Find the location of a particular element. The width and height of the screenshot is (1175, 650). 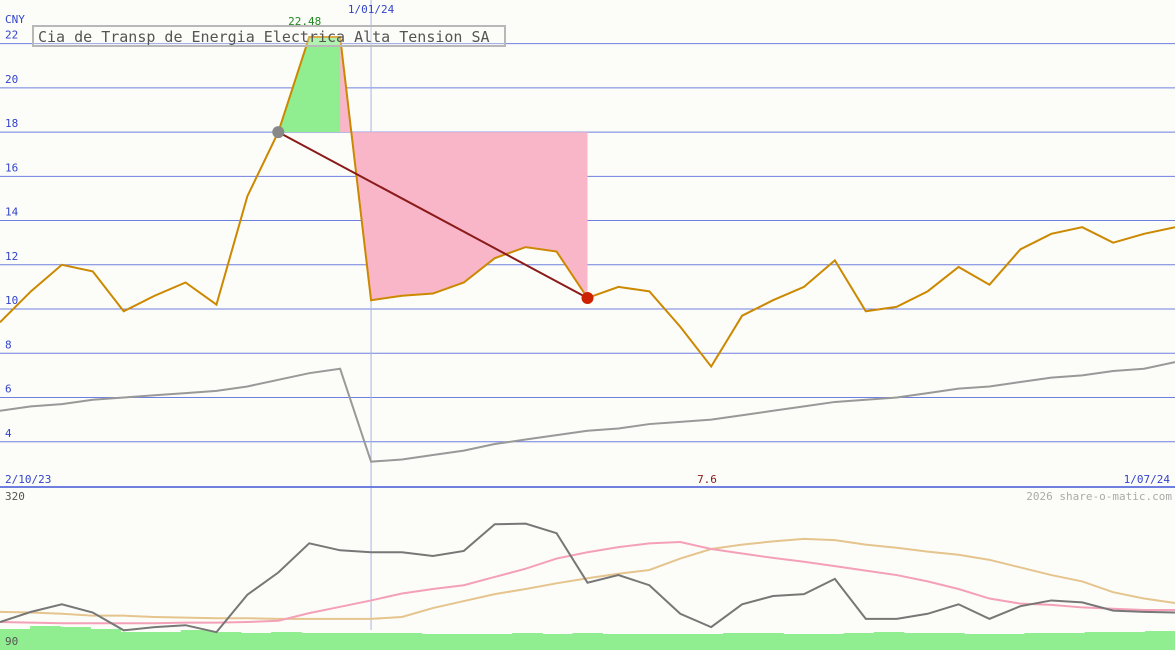

y-tick-label-10: 10 is located at coordinates (11, 300).